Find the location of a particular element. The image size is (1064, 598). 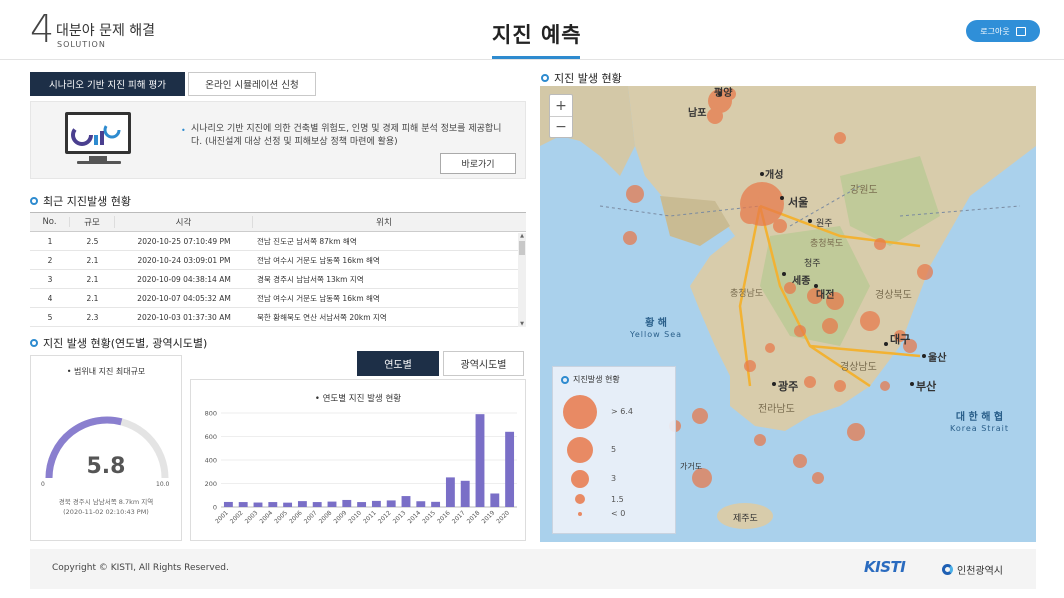

monitor-illustration-icon is located at coordinates (98, 133).